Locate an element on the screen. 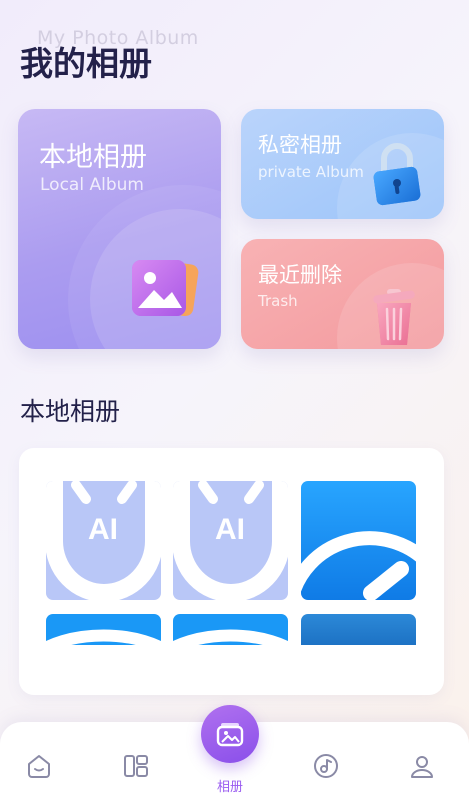  nav-album-button is located at coordinates (230, 734).